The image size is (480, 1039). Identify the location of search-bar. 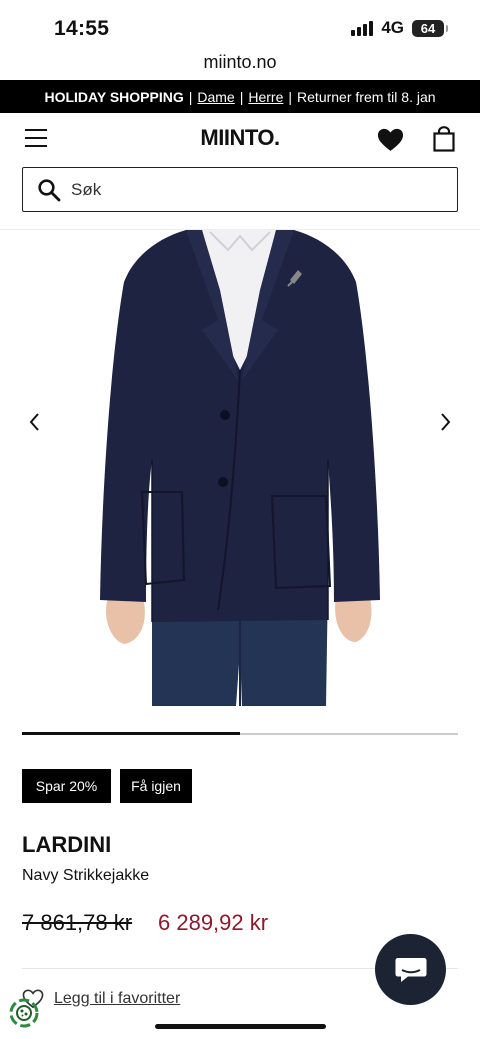
(240, 189).